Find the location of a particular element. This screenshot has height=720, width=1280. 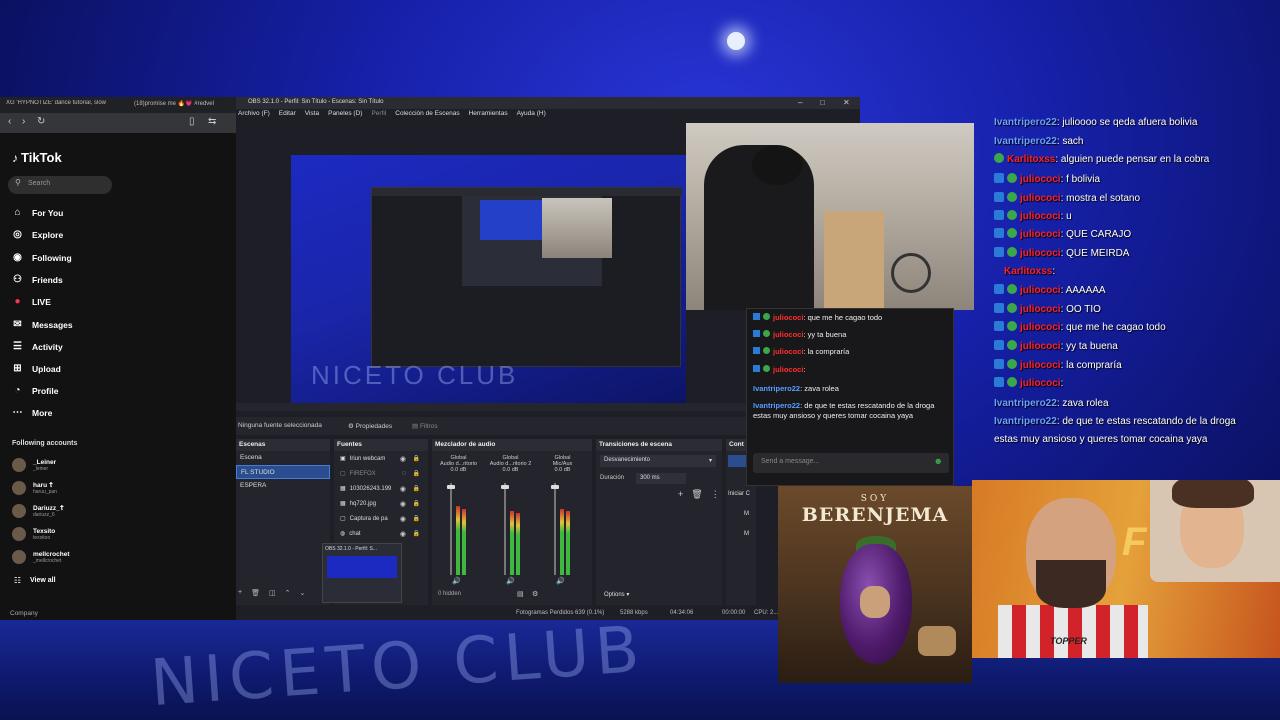

more-icon: ⋮ is located at coordinates (715, 494).